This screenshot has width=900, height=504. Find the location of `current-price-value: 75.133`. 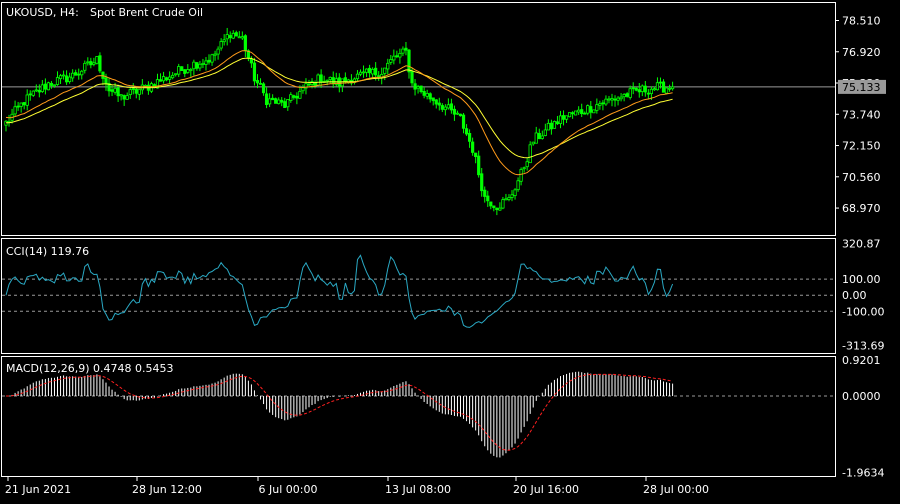

current-price-value: 75.133 is located at coordinates (861, 87).